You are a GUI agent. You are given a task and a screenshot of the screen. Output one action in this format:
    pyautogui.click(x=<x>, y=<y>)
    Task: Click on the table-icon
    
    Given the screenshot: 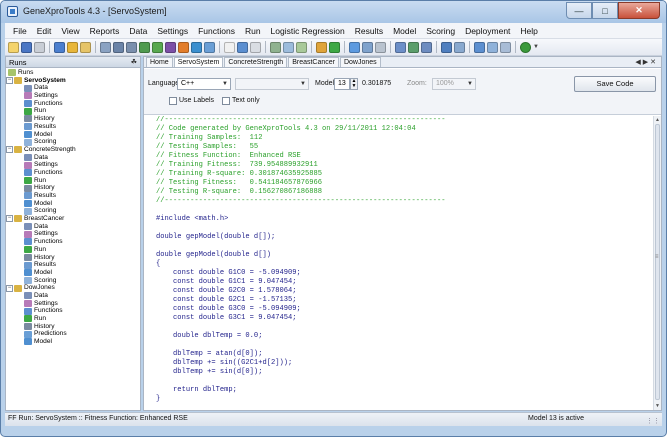 What is the action you would take?
    pyautogui.click(x=288, y=47)
    